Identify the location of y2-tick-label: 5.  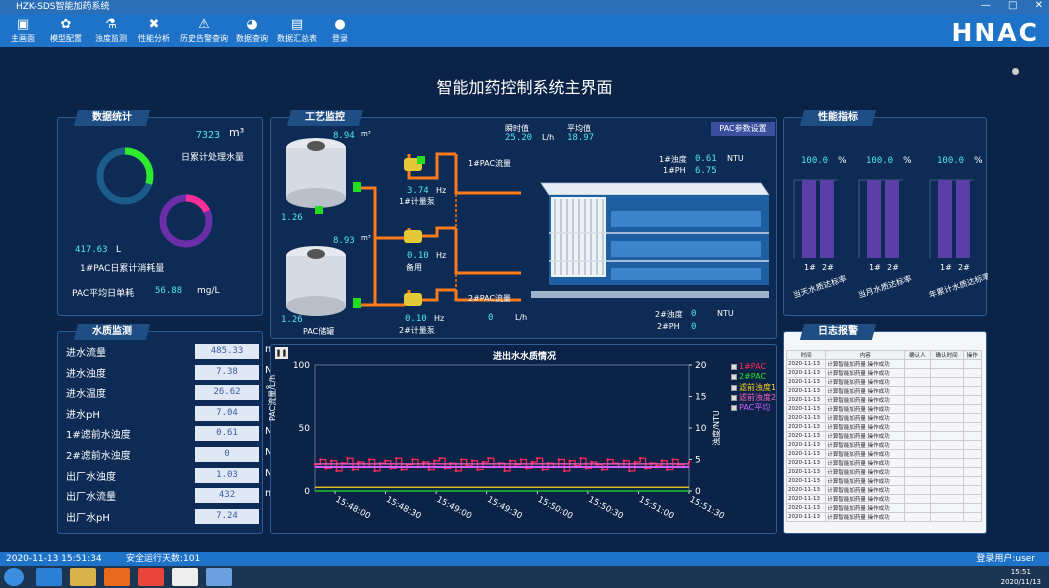
(698, 461).